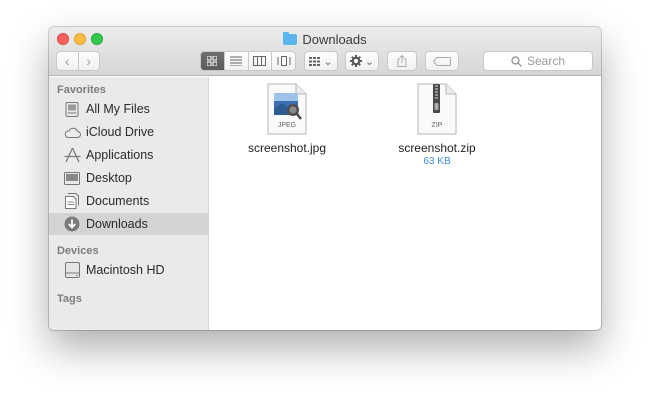 The height and width of the screenshot is (400, 650). I want to click on back-button: ‹, so click(67, 61).